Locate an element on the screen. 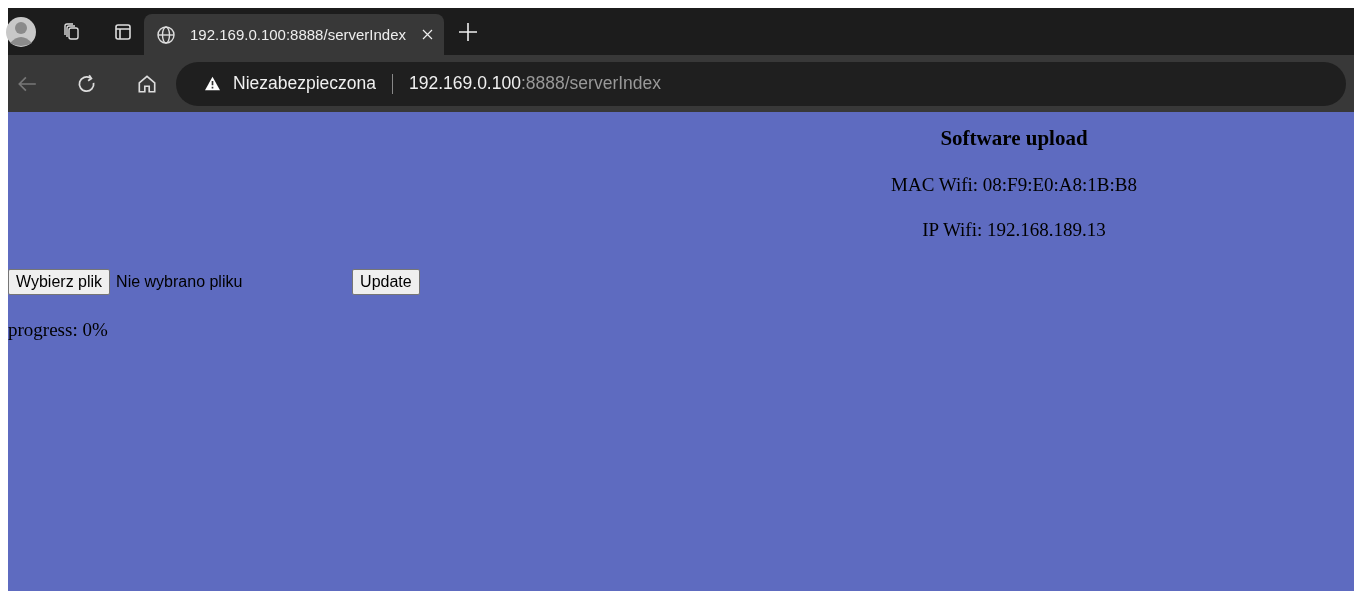 This screenshot has height=591, width=1354. ip-address-text: IP Wifi: 192.168.189.13 is located at coordinates (1014, 230).